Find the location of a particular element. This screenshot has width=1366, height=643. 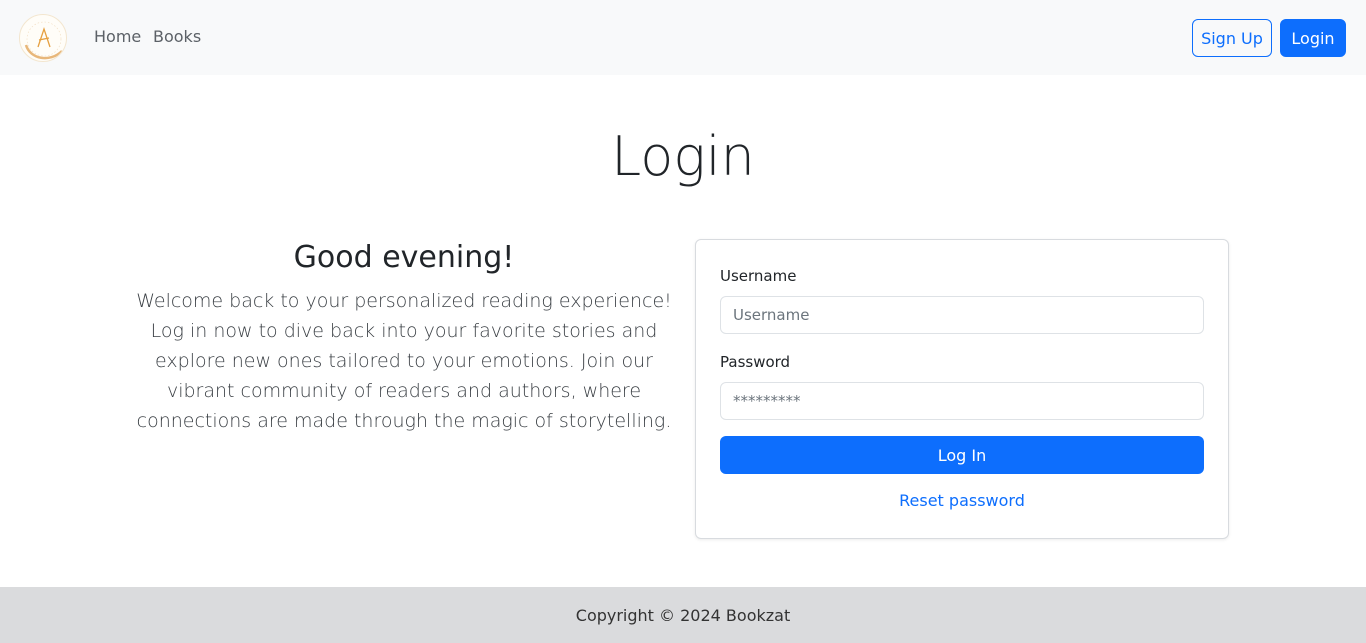

nav-home-link: Home is located at coordinates (117, 37).